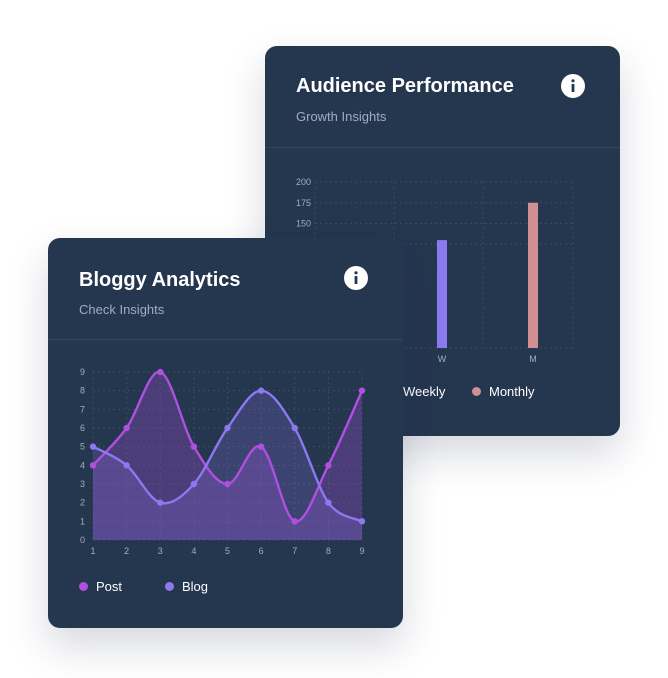 The image size is (668, 678). I want to click on legend-post: Post, so click(100, 586).